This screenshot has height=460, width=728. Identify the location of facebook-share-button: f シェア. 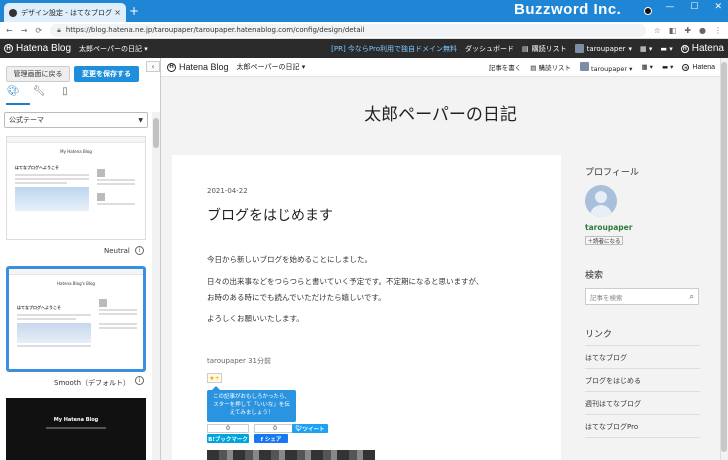
(271, 438).